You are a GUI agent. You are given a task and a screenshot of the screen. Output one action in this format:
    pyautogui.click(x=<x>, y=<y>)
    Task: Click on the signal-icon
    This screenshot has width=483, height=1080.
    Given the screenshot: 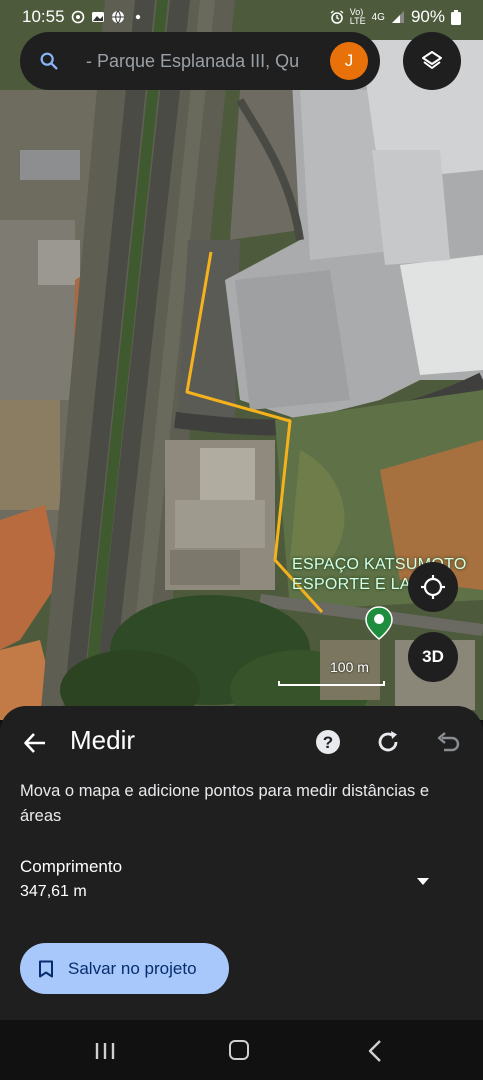 What is the action you would take?
    pyautogui.click(x=397, y=17)
    